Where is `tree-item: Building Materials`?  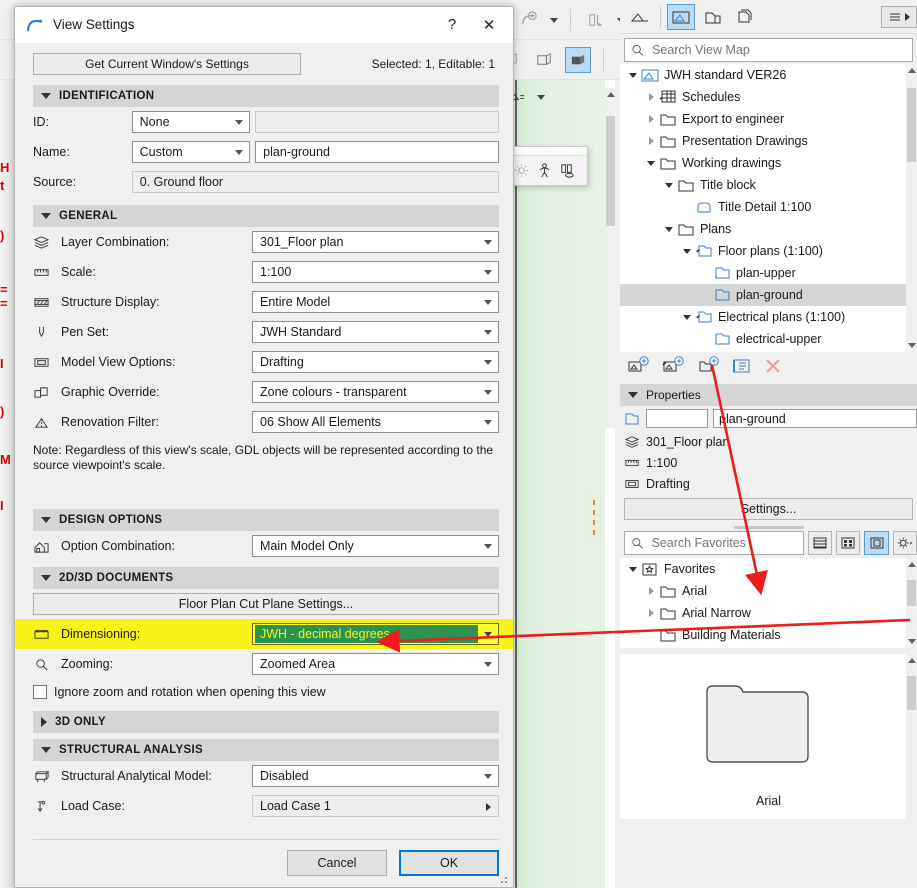
tree-item: Building Materials is located at coordinates (768, 635).